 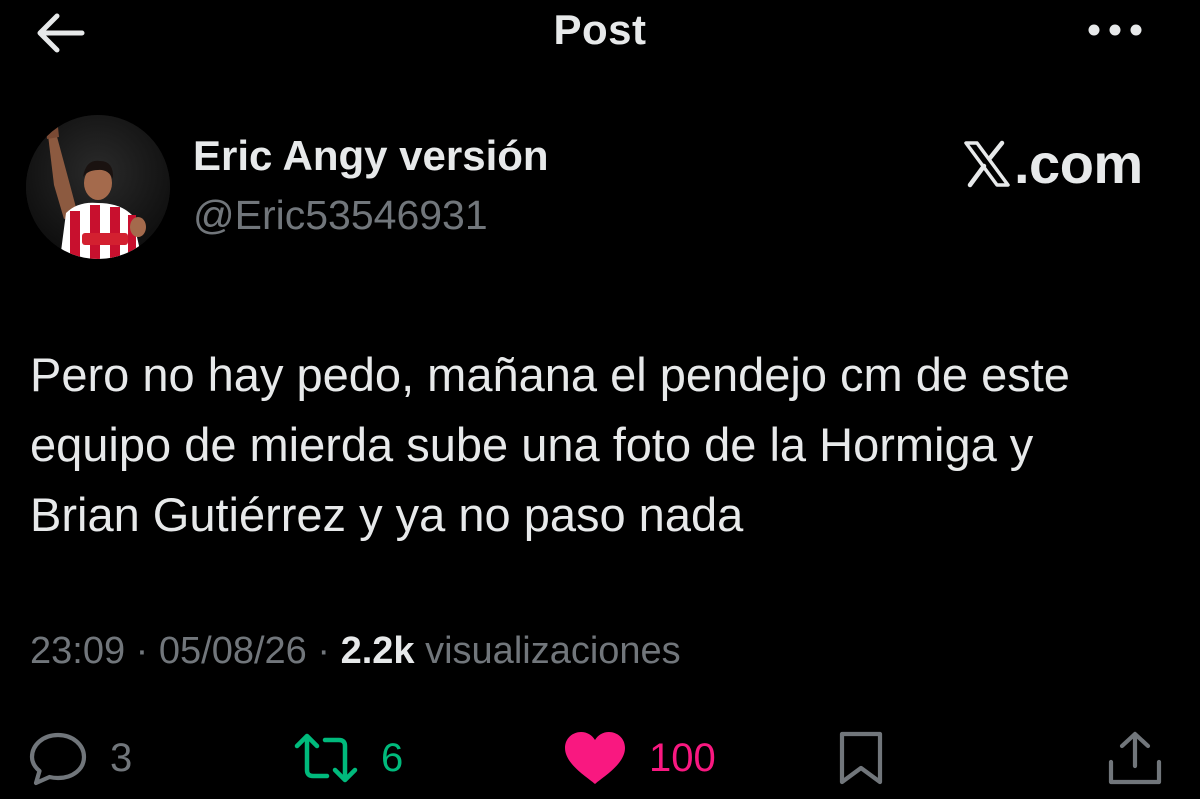 I want to click on like-count: 100, so click(x=682, y=757).